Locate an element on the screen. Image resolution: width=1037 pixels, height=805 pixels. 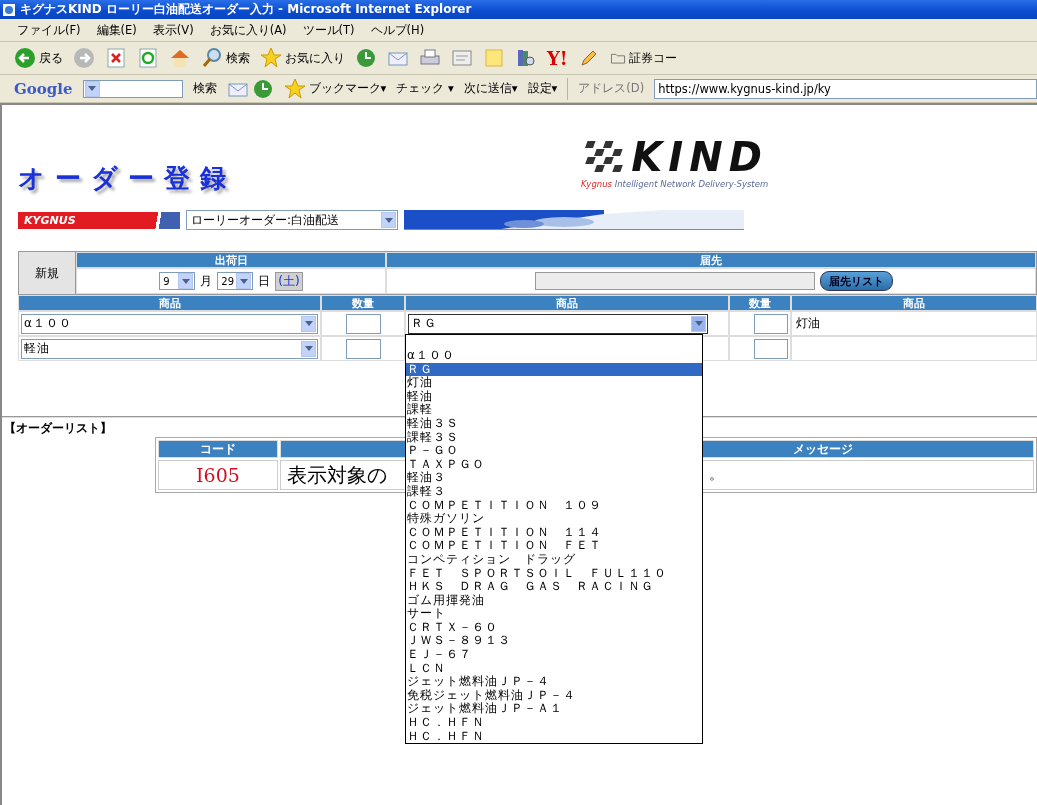
google-logo: Google is located at coordinates (43, 88).